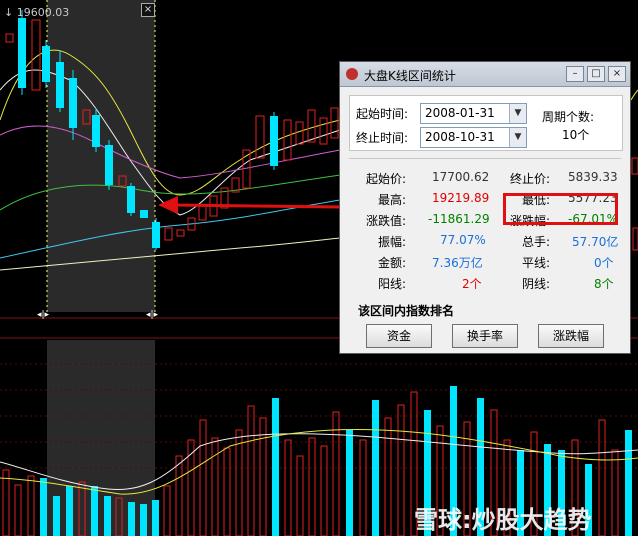 Image resolution: width=638 pixels, height=536 pixels. I want to click on dialog-title: 大盘K线区间统计, so click(410, 76).